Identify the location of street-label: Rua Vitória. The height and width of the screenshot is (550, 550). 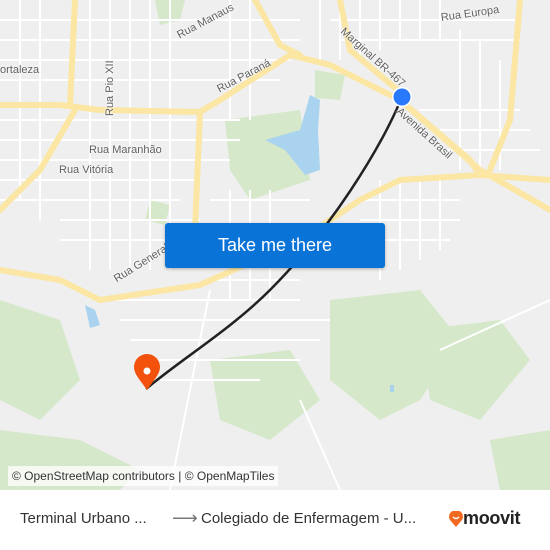
(86, 170).